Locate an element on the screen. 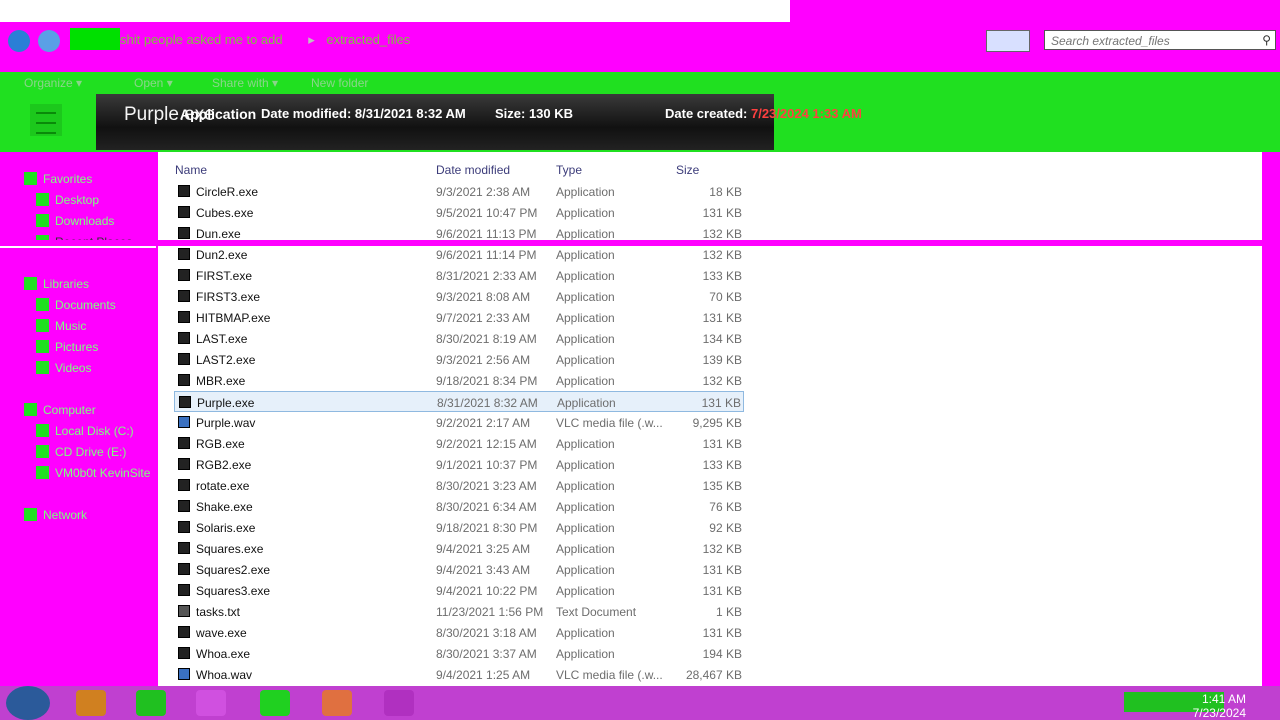  file-date-modified: 9/4/2021 3:43 AM is located at coordinates (483, 570).